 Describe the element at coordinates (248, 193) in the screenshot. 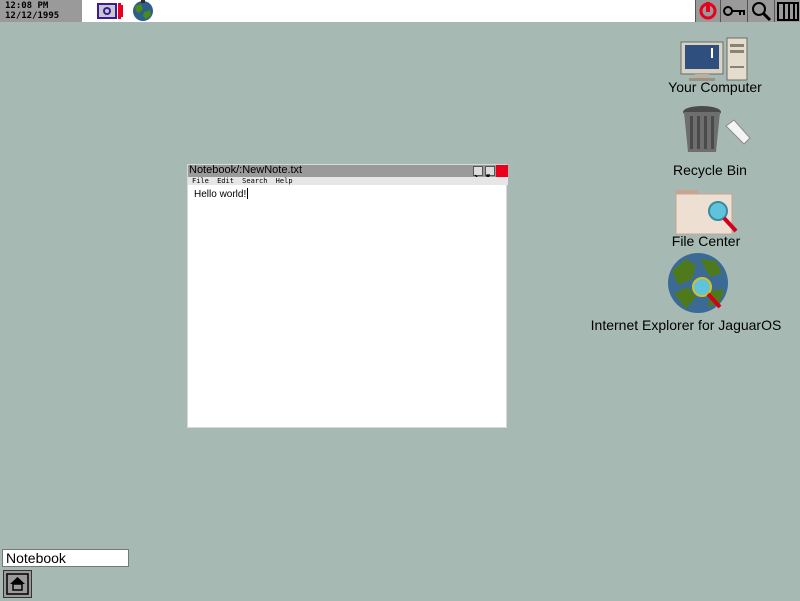

I see `text-caret` at that location.